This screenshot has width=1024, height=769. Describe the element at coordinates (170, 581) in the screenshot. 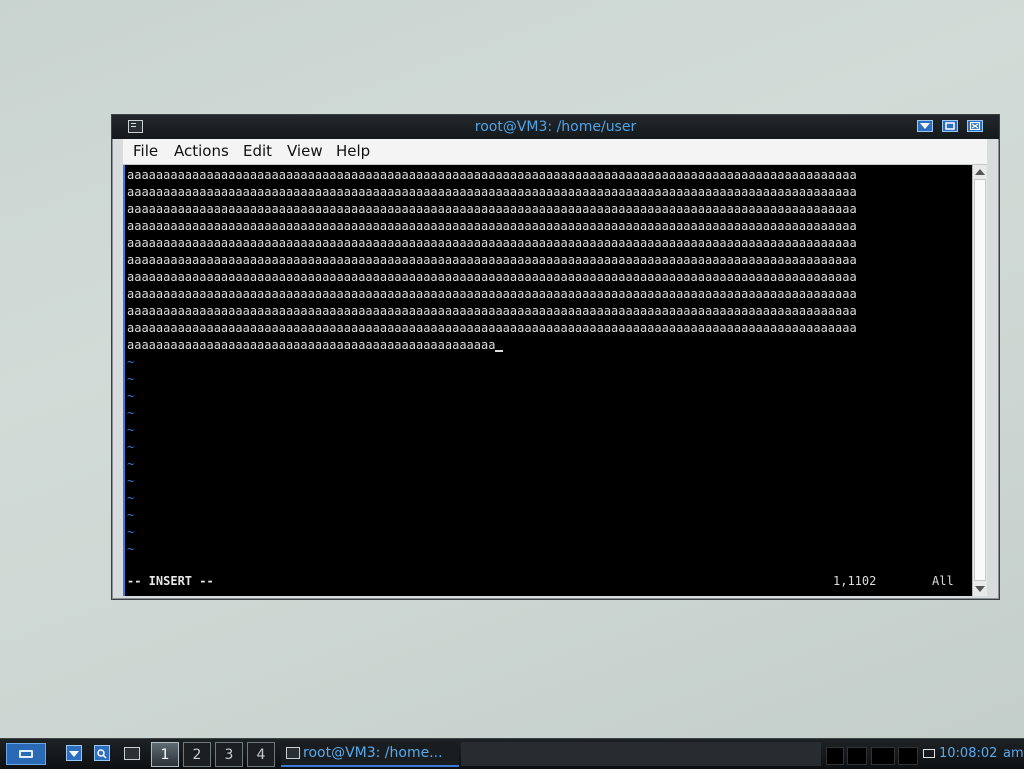

I see `vim-mode: -- INSERT --` at that location.